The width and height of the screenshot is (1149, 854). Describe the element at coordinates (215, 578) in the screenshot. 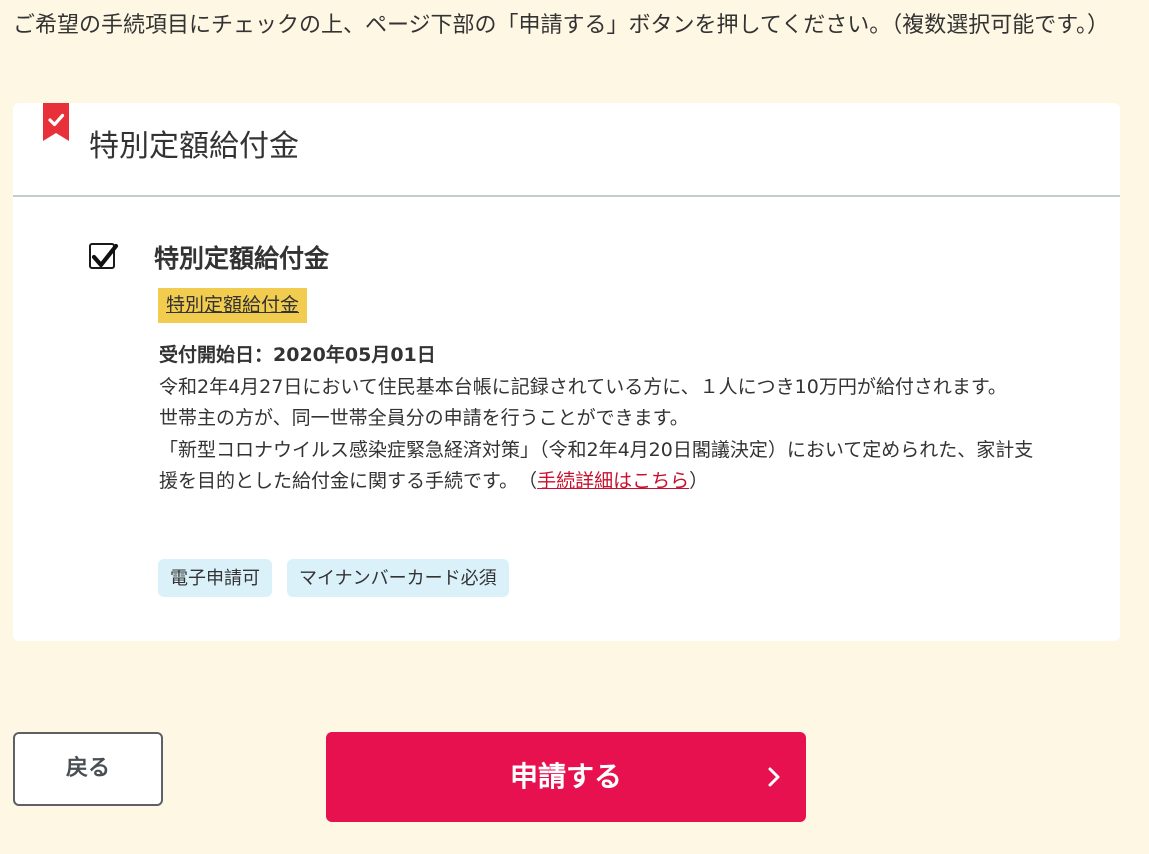

I see `feature-tag-e-application: 電子申請可` at that location.